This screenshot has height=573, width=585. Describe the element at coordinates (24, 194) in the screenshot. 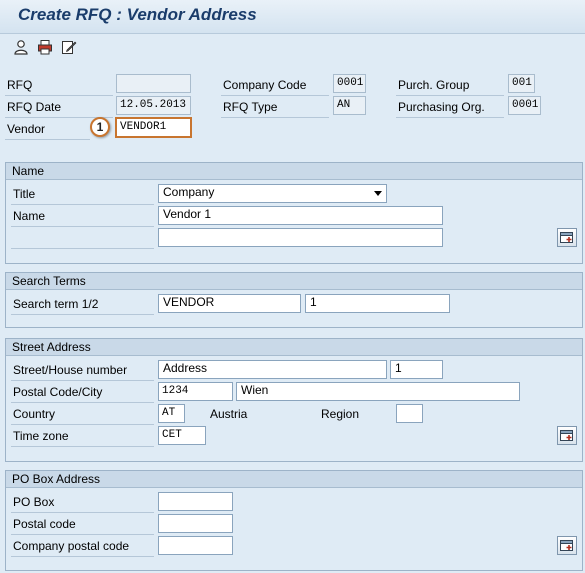

I see `title-label: Title` at that location.